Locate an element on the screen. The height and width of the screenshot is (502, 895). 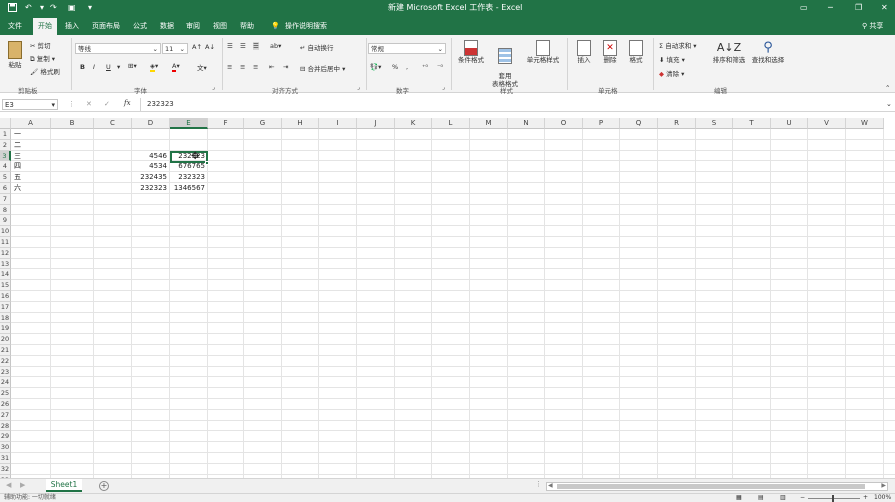
font-name-select: 等线 ⌄ is located at coordinates (118, 48).